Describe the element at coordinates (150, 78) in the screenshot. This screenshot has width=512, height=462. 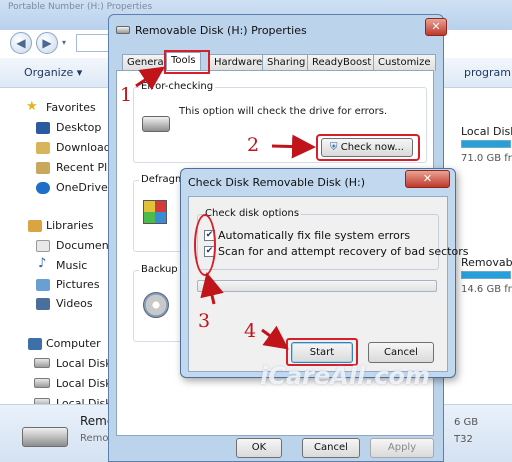
I see `step-1-arrow-icon` at that location.